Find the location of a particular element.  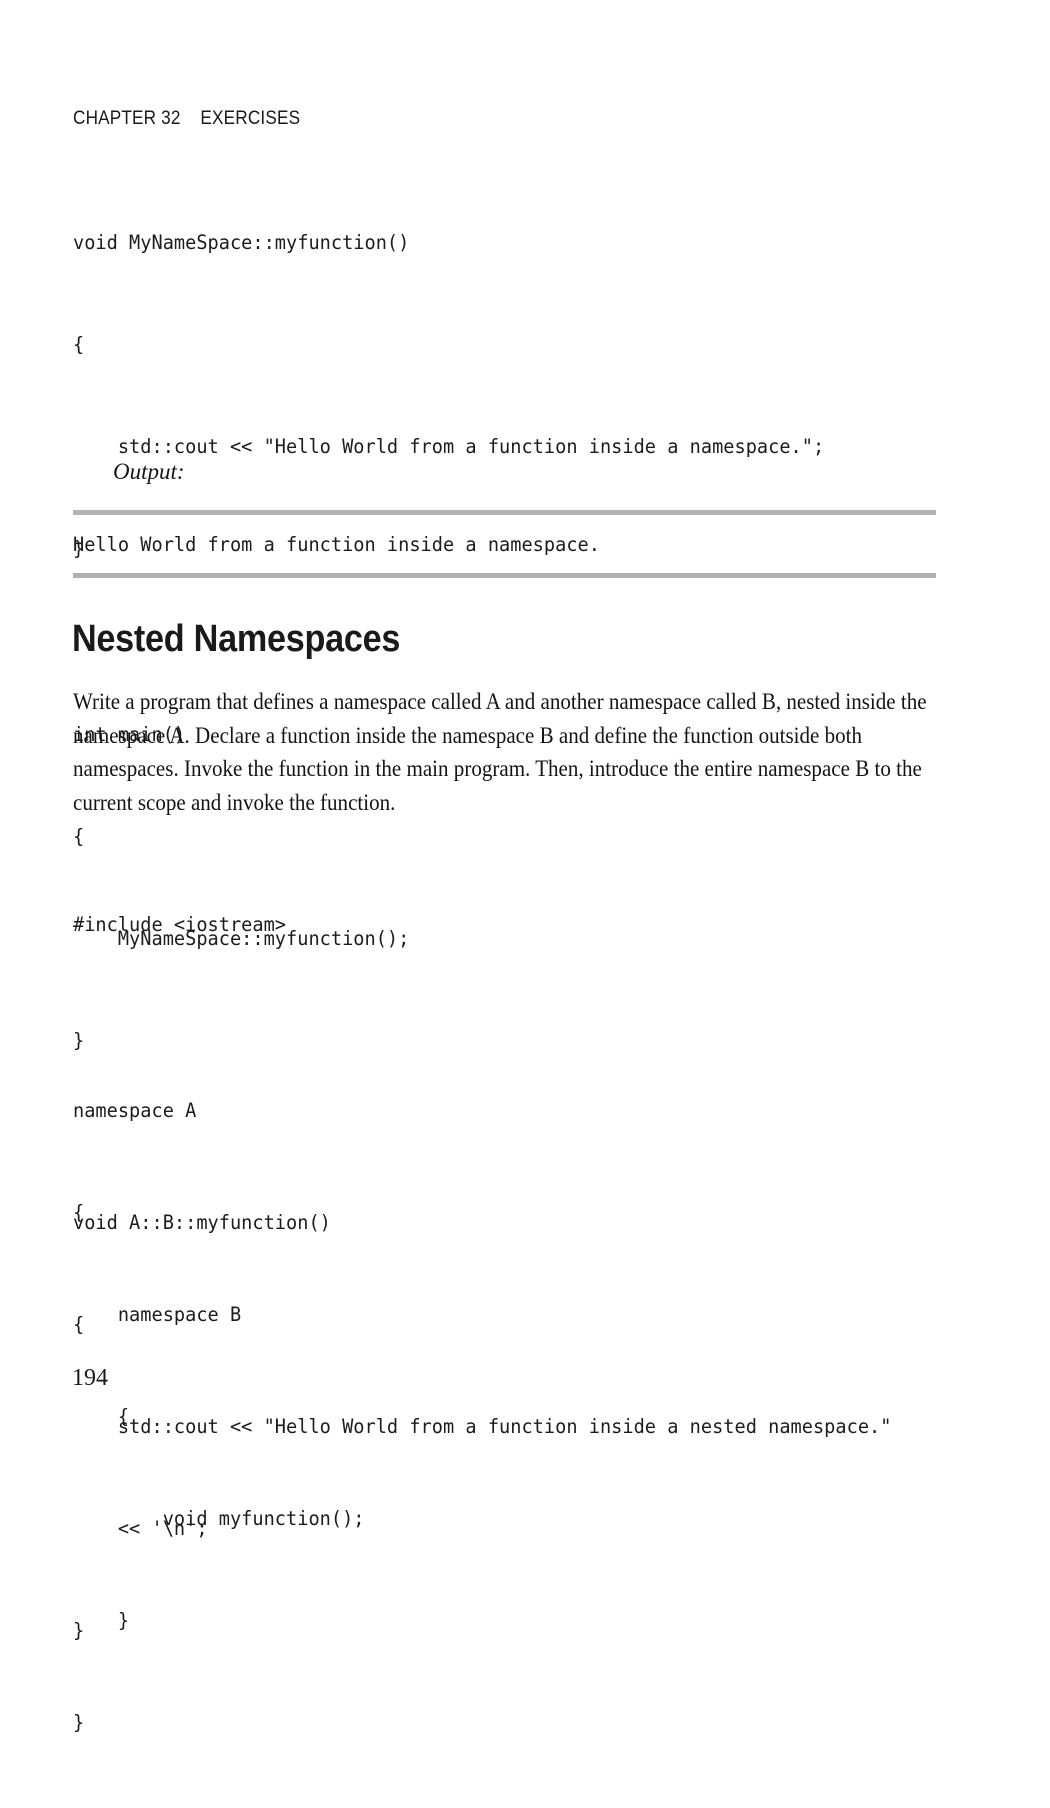

code-line: } is located at coordinates (79, 1630).